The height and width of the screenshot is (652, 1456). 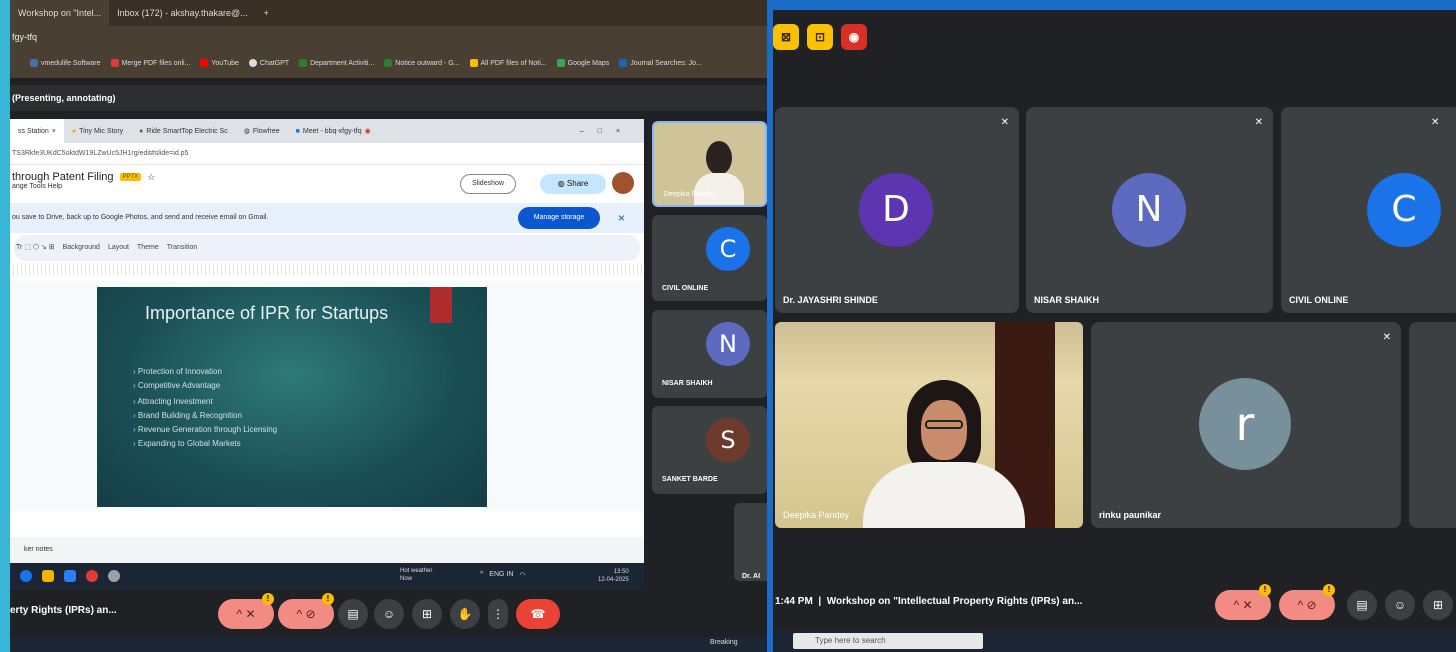 I want to click on shared-tab: ■ Meet - bbq-xfgy-tfq ◉, so click(x=333, y=131).